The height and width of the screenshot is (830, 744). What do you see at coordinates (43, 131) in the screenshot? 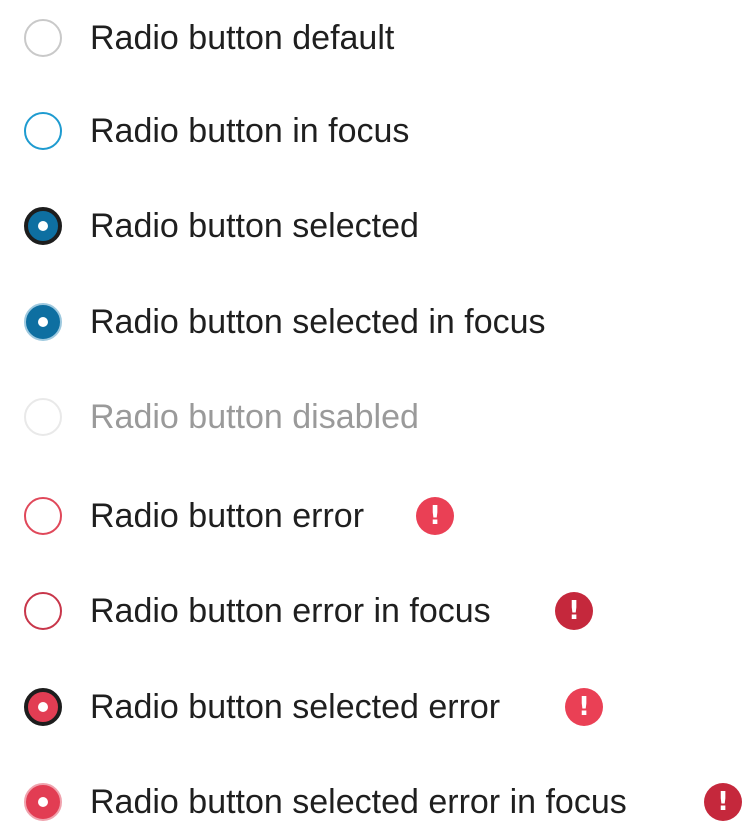
I see `radio-button-focus` at bounding box center [43, 131].